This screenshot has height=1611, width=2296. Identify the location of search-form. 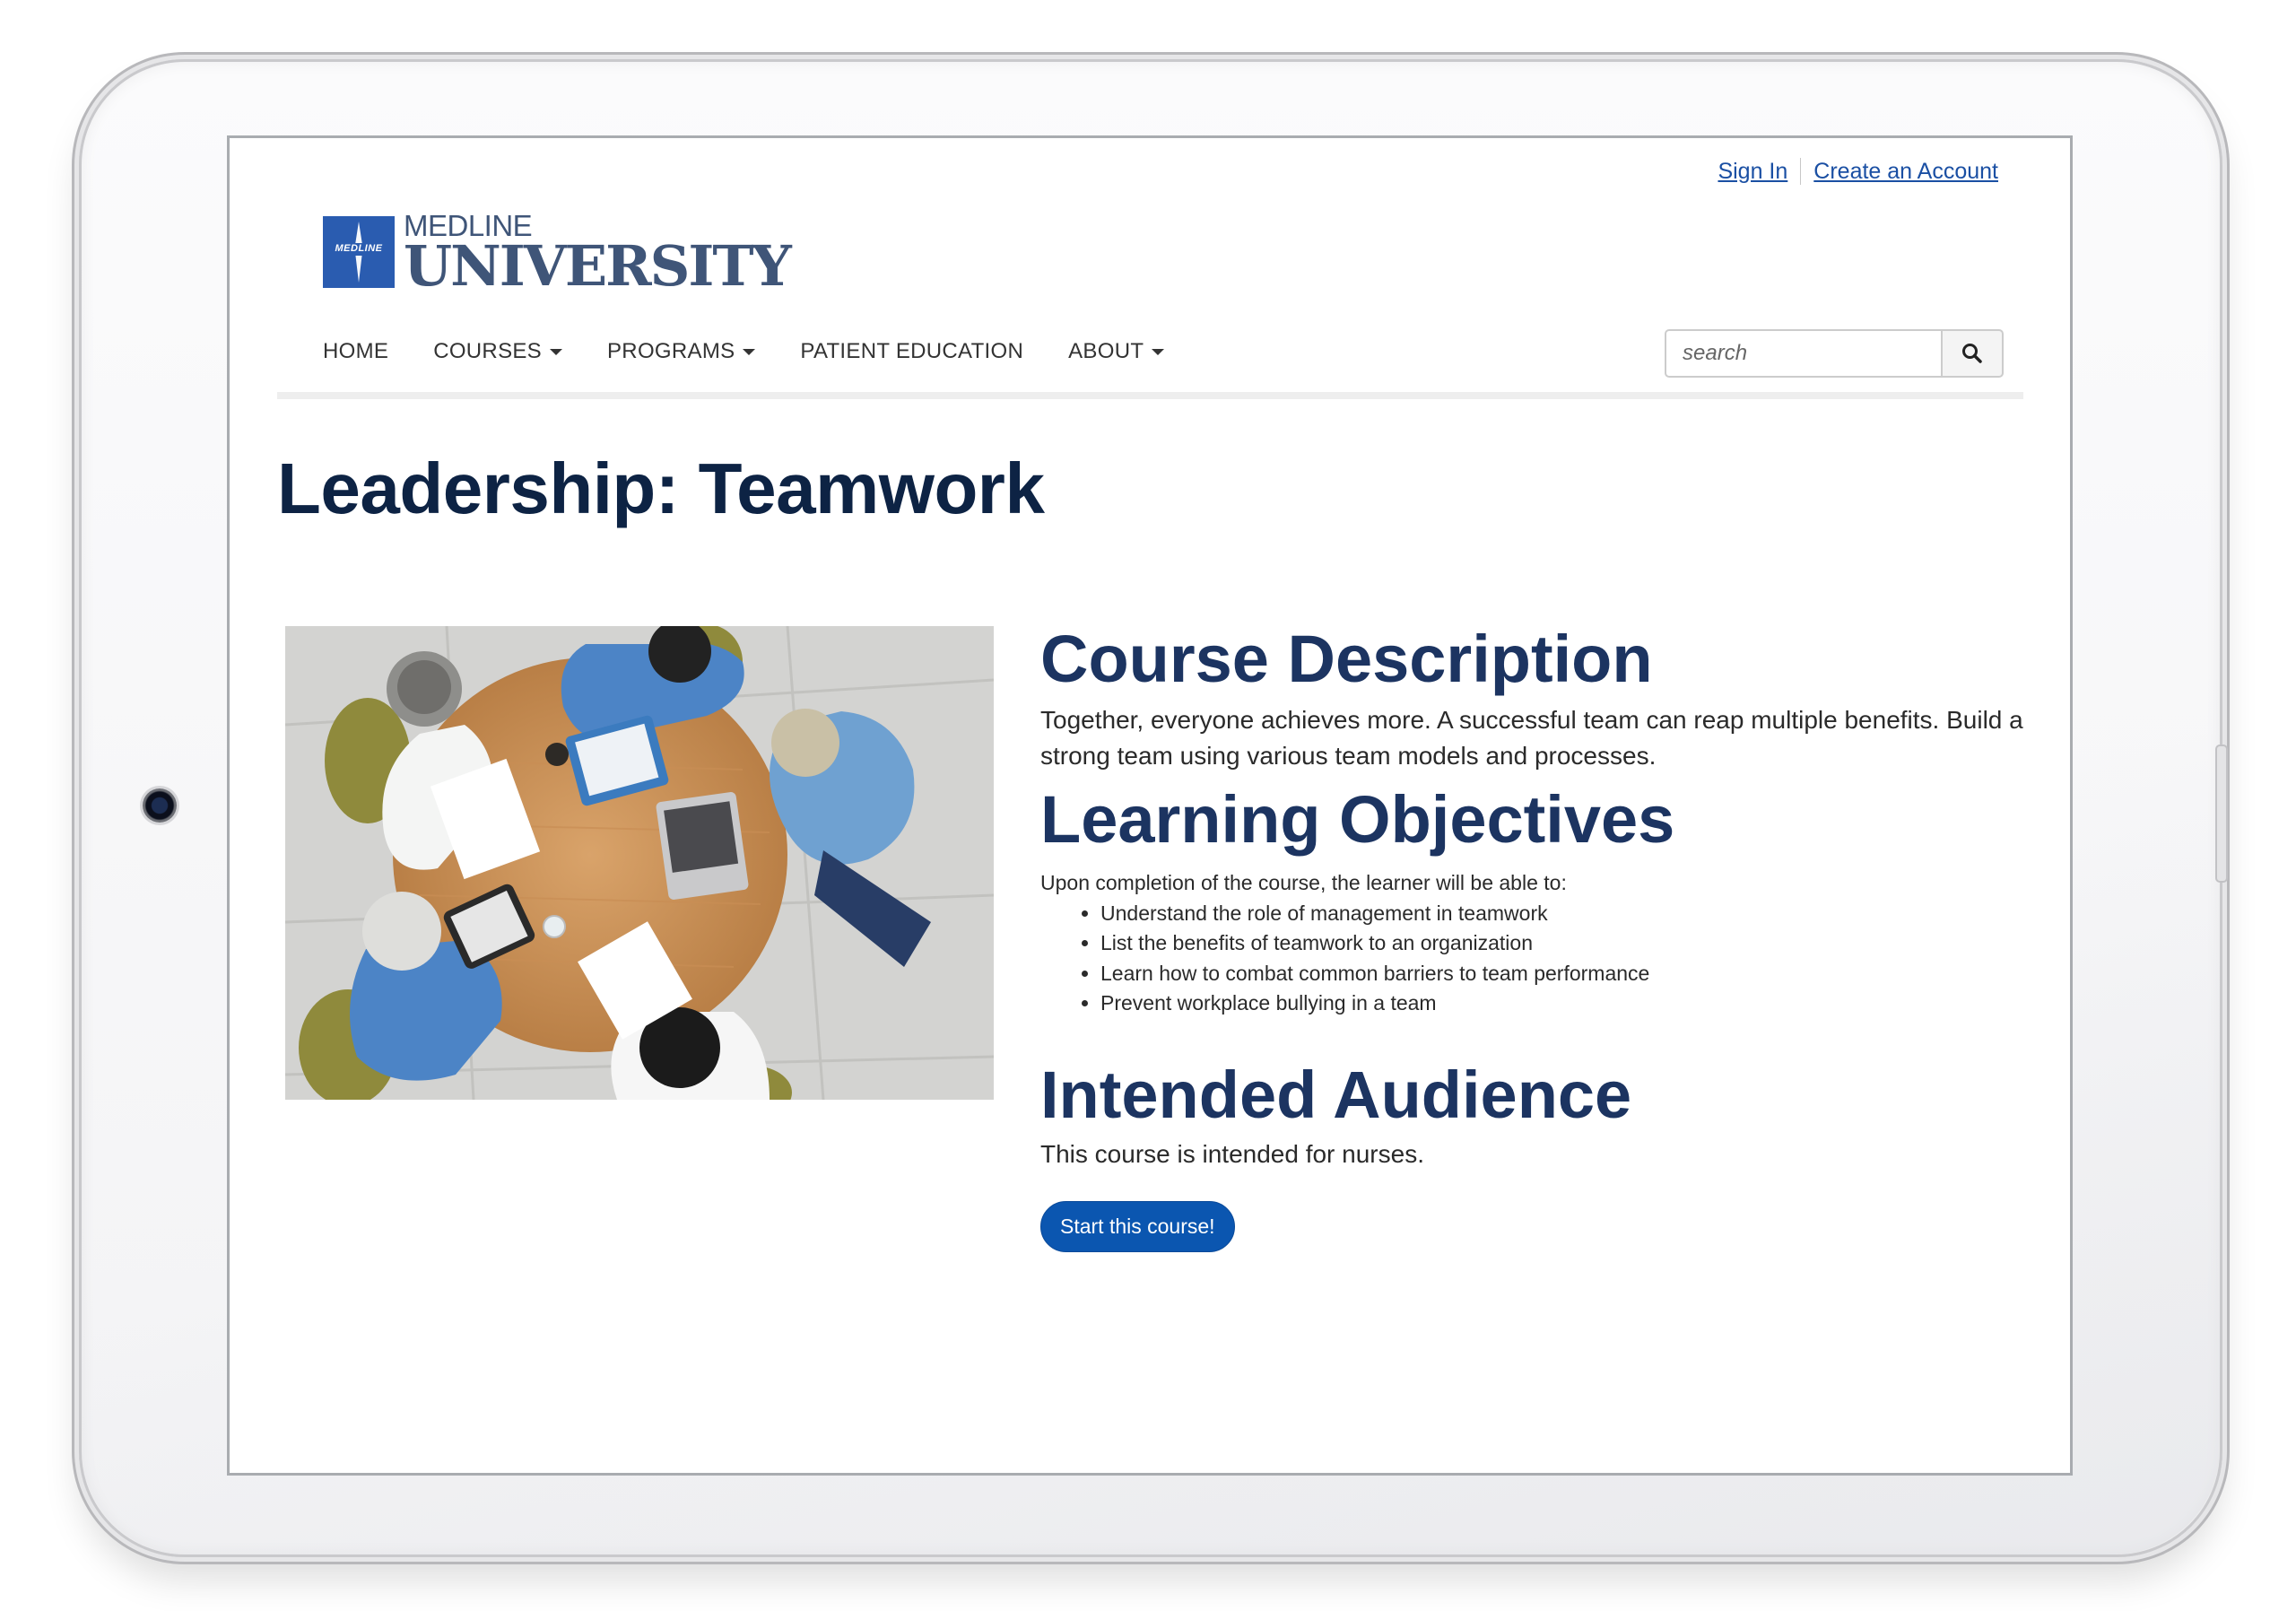
(1834, 353).